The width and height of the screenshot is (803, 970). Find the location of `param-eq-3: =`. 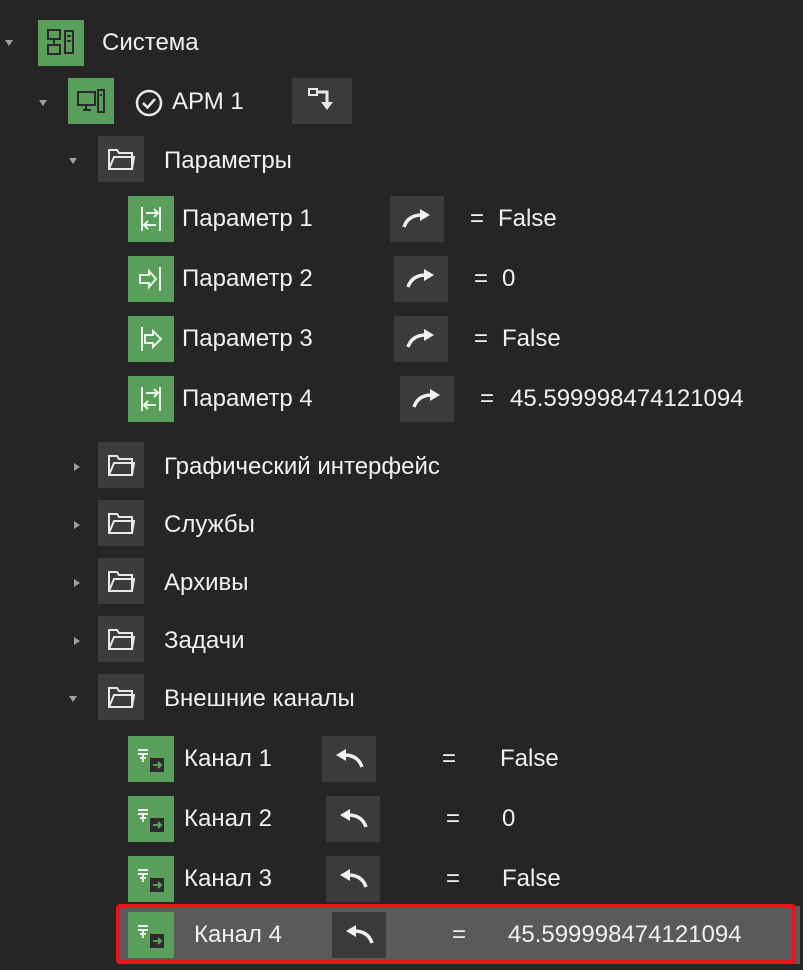

param-eq-3: = is located at coordinates (481, 338).